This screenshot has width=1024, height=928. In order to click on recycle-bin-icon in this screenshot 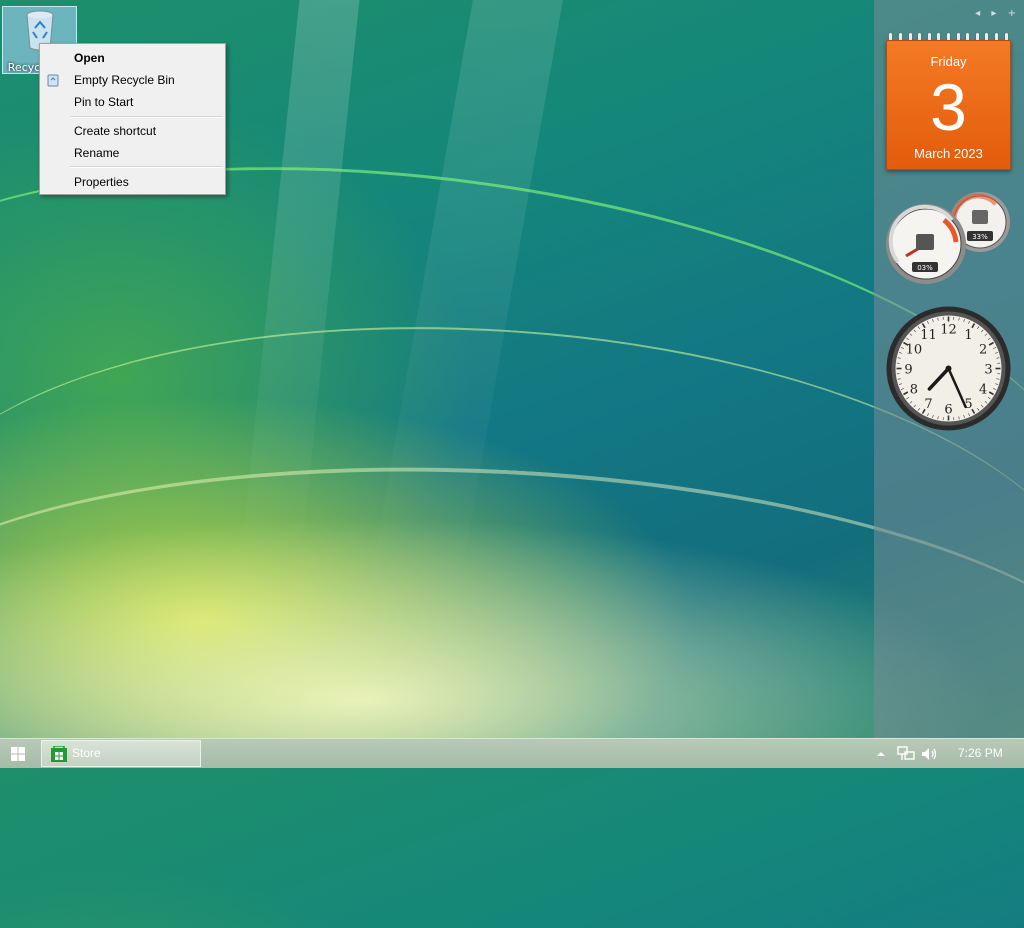, I will do `click(53, 80)`.